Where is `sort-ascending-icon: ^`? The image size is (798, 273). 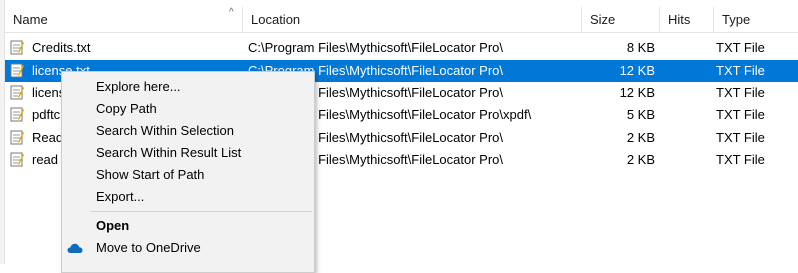
sort-ascending-icon: ^ is located at coordinates (231, 12).